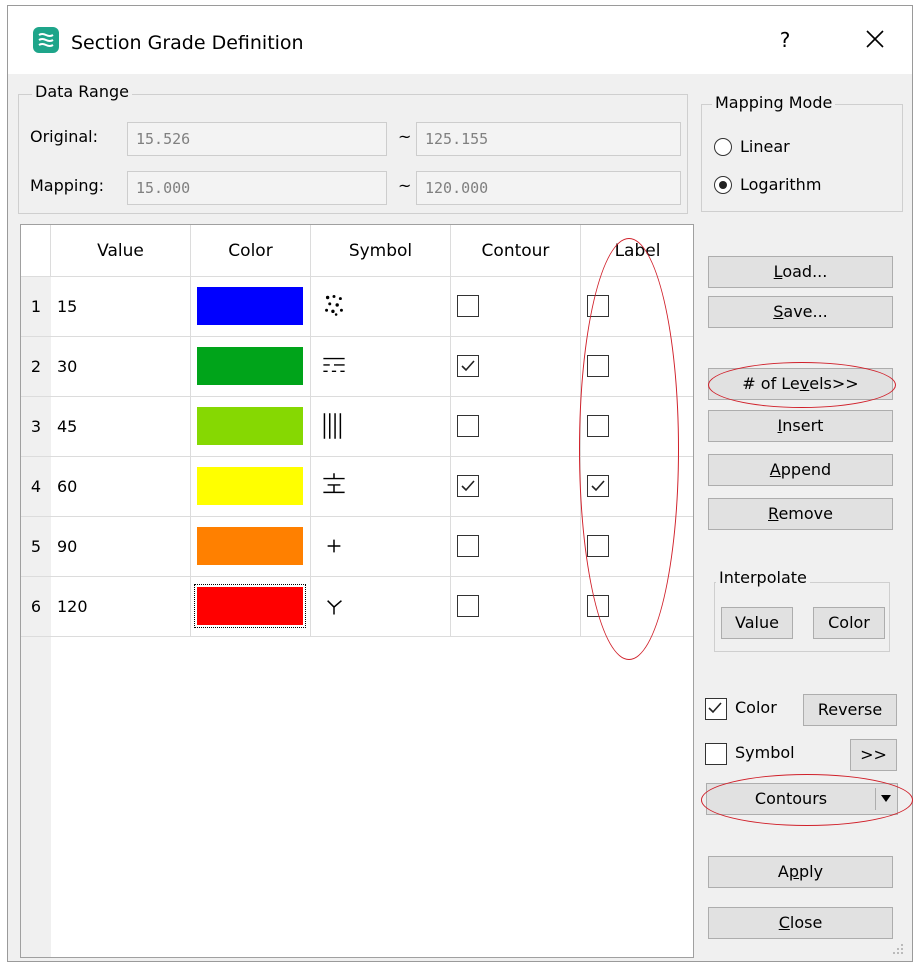  Describe the element at coordinates (802, 158) in the screenshot. I see `mapping-mode-group` at that location.